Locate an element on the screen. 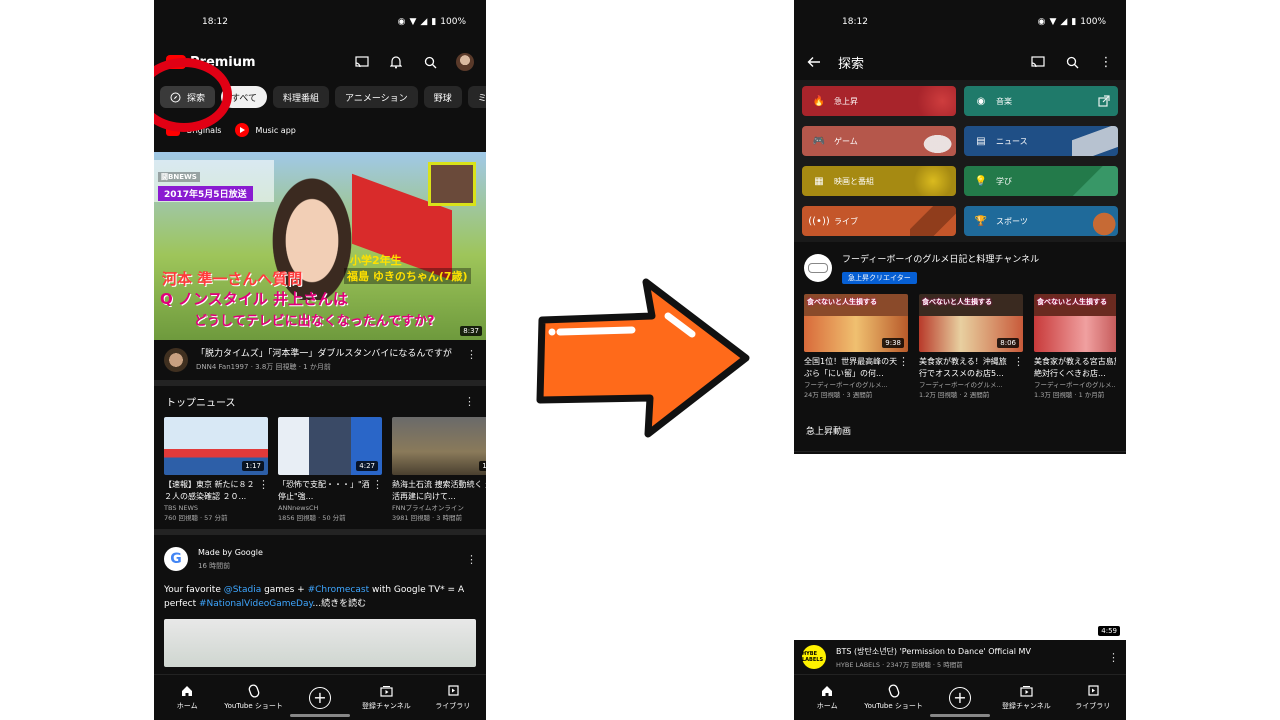 This screenshot has width=1280, height=720. signal-icon: ◢ is located at coordinates (1064, 22).